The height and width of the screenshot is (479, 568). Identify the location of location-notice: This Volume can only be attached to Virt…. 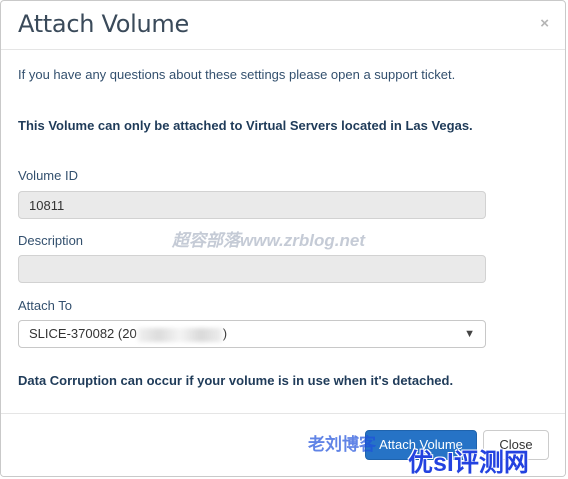
(245, 125).